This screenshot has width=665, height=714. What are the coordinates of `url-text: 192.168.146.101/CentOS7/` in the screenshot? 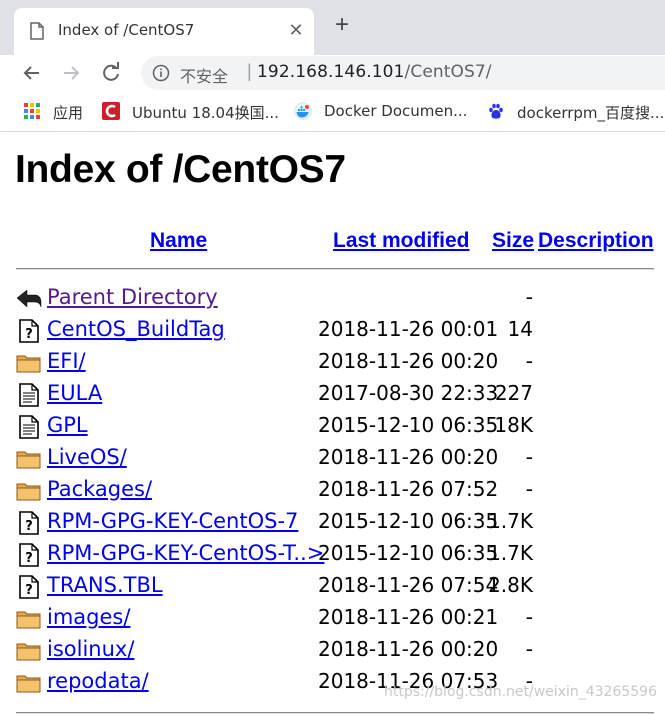 It's located at (374, 72).